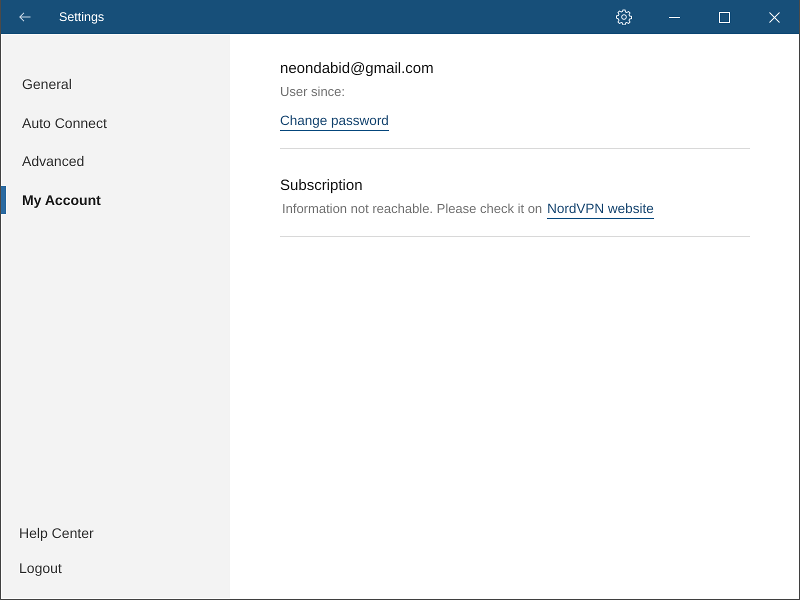  What do you see at coordinates (37, 568) in the screenshot?
I see `sidebar-link: Logout` at bounding box center [37, 568].